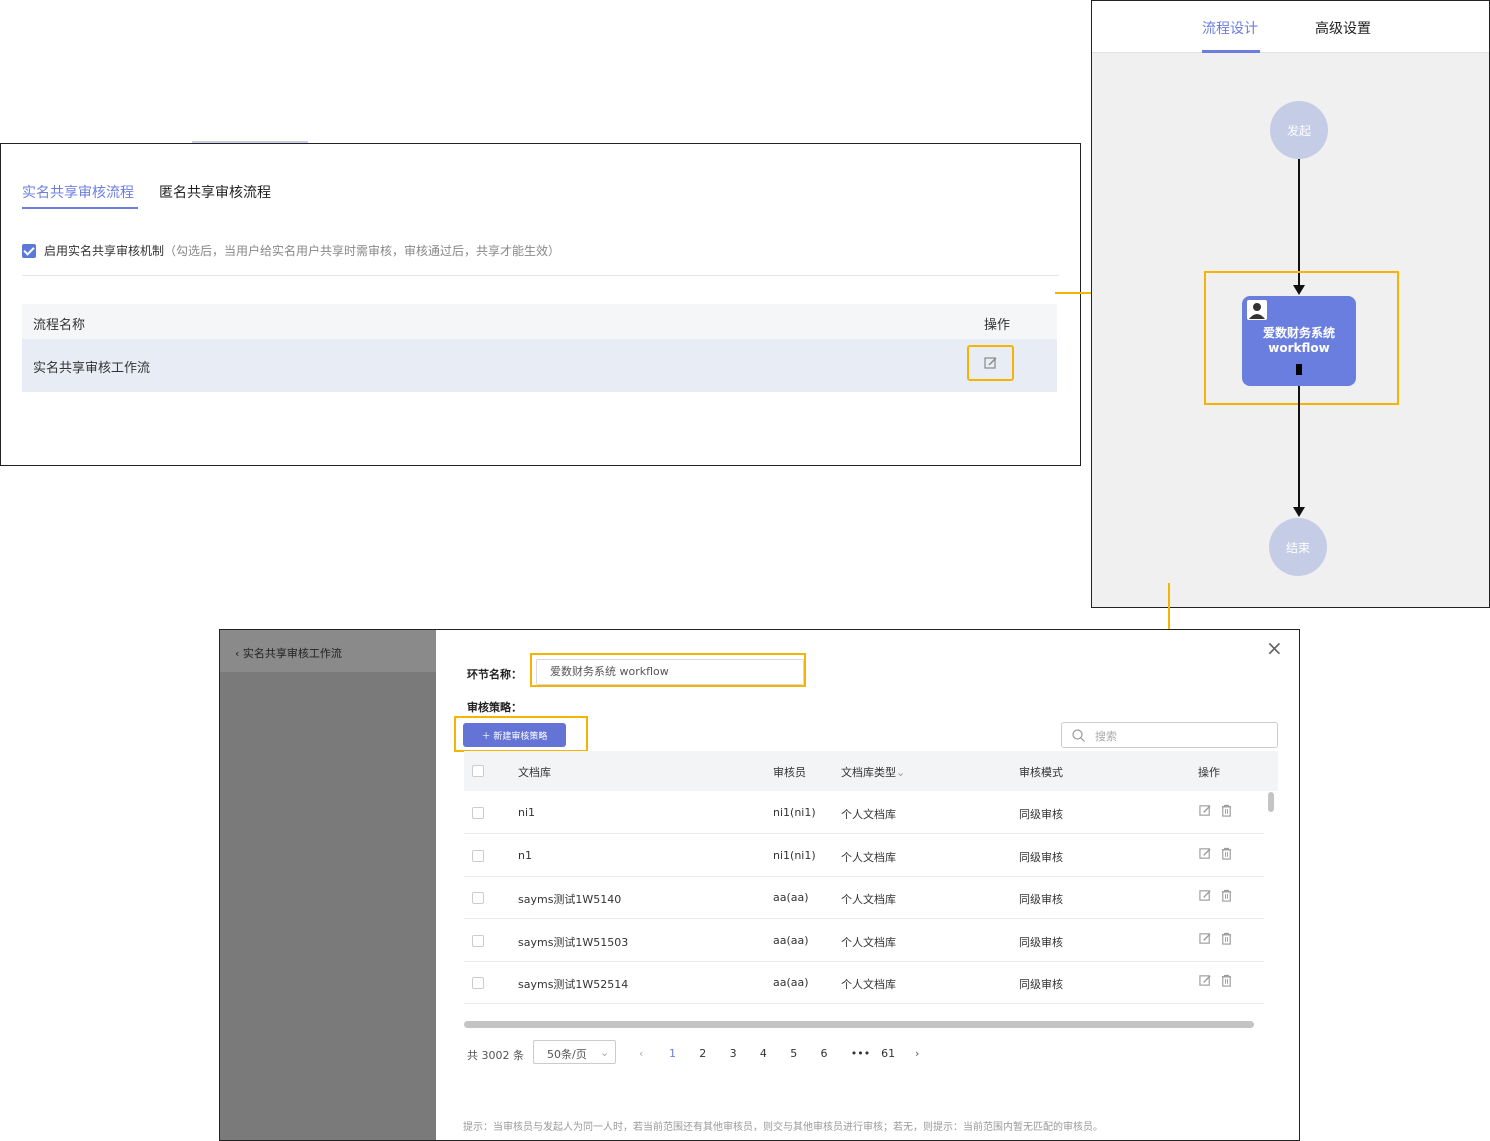 The image size is (1490, 1141). I want to click on page-ellipsis: •••, so click(860, 1053).